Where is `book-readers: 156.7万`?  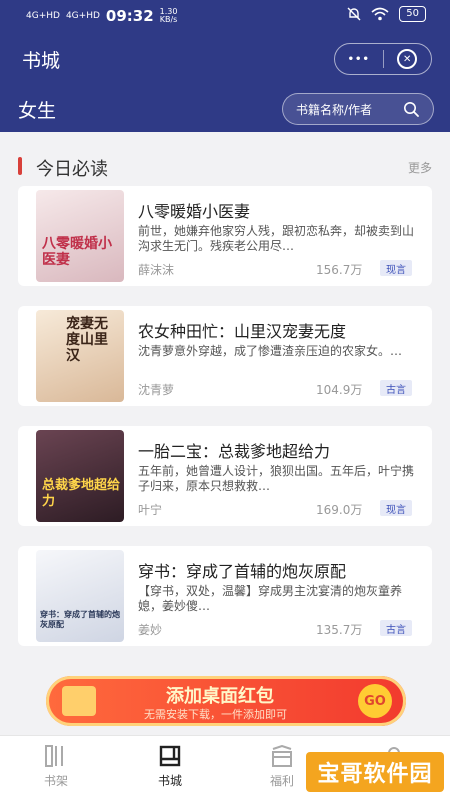 book-readers: 156.7万 is located at coordinates (339, 270).